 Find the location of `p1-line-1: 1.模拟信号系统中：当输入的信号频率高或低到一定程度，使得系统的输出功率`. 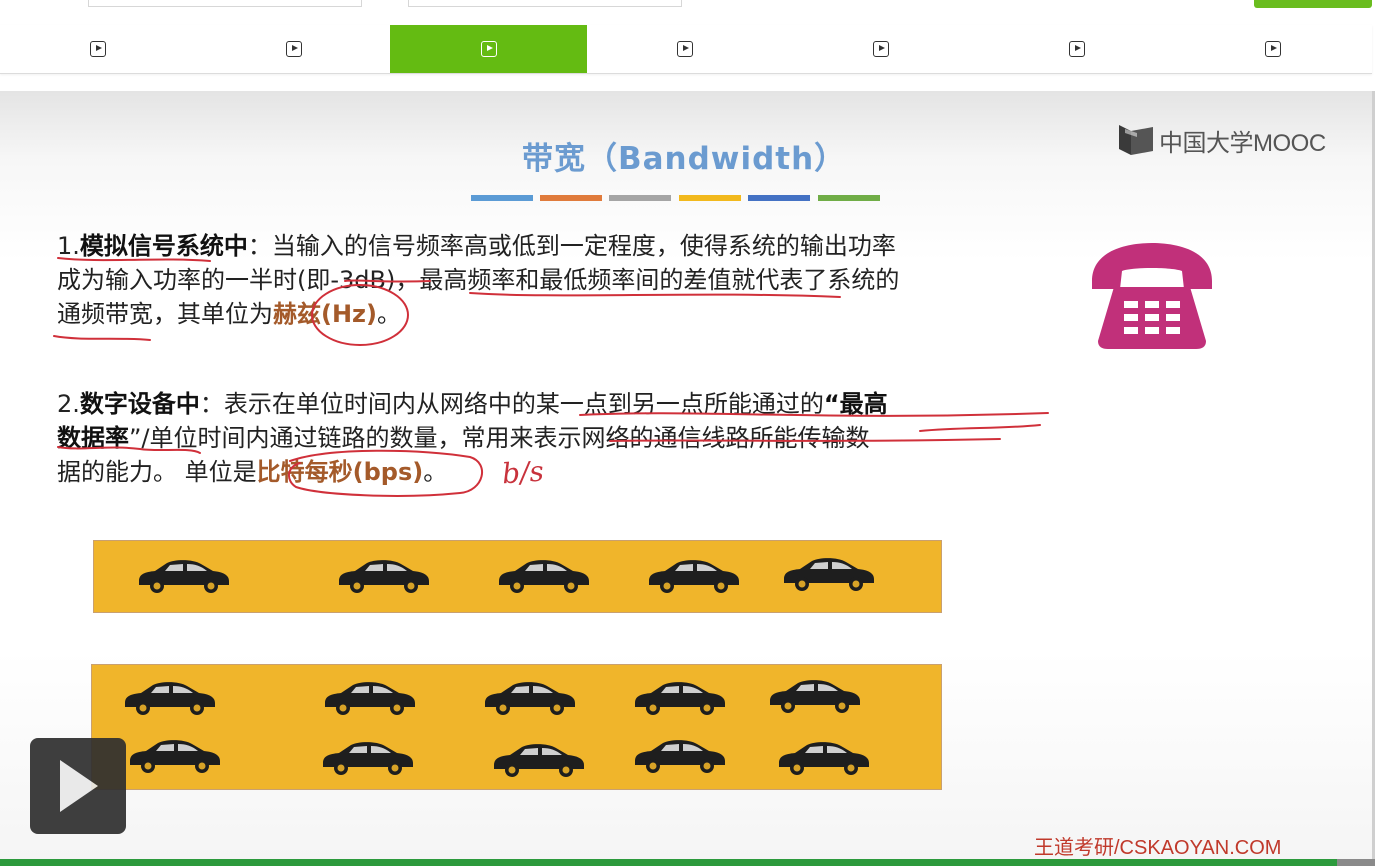

p1-line-1: 1.模拟信号系统中：当输入的信号频率高或低到一定程度，使得系统的输出功率 is located at coordinates (476, 246).